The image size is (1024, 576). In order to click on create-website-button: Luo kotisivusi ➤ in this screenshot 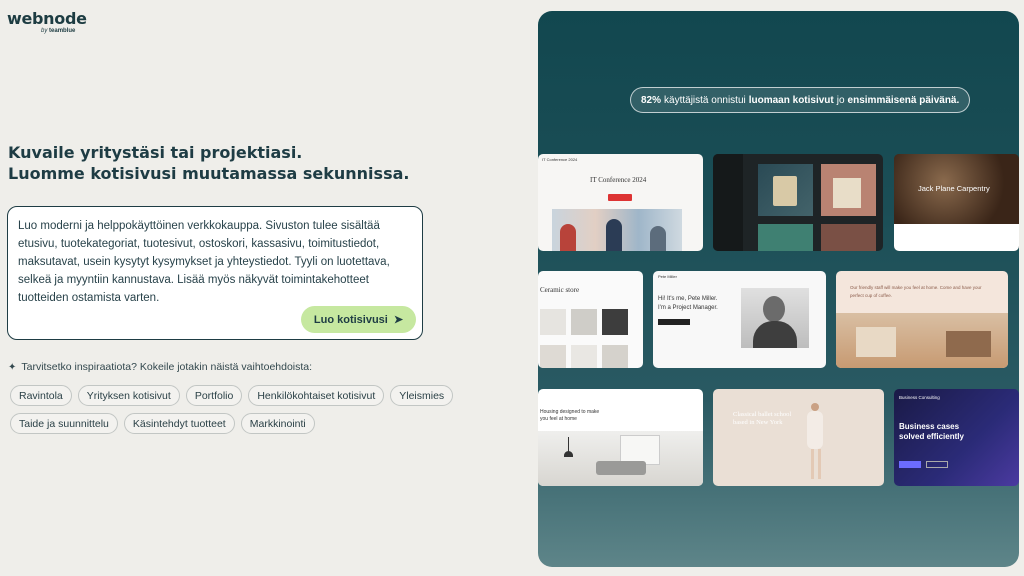, I will do `click(358, 319)`.